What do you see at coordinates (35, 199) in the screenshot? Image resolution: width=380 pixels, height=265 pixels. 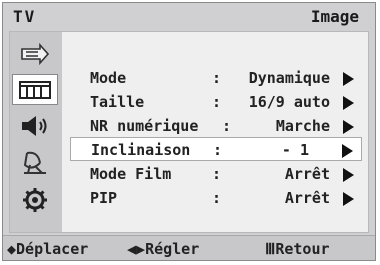 I see `setup-icon` at bounding box center [35, 199].